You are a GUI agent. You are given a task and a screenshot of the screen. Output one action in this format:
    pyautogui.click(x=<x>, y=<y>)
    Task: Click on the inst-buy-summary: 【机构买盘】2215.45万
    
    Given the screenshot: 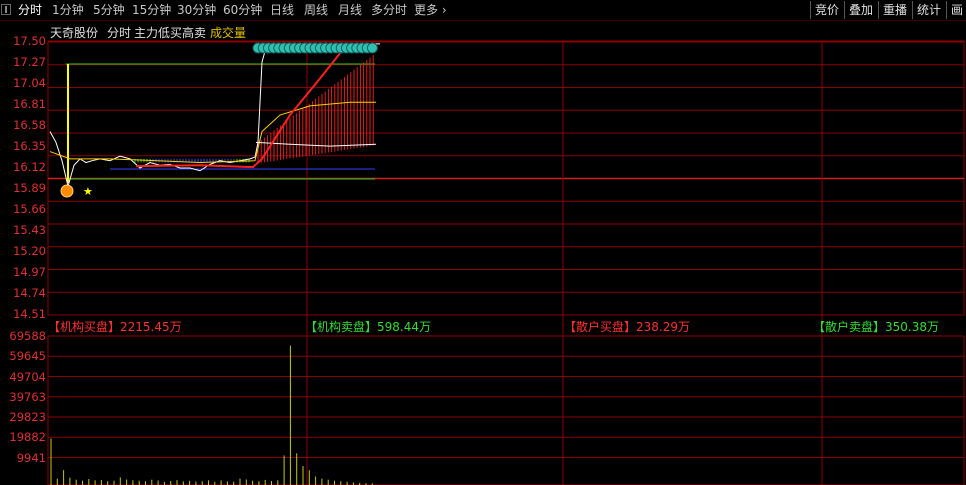 What is the action you would take?
    pyautogui.click(x=115, y=326)
    